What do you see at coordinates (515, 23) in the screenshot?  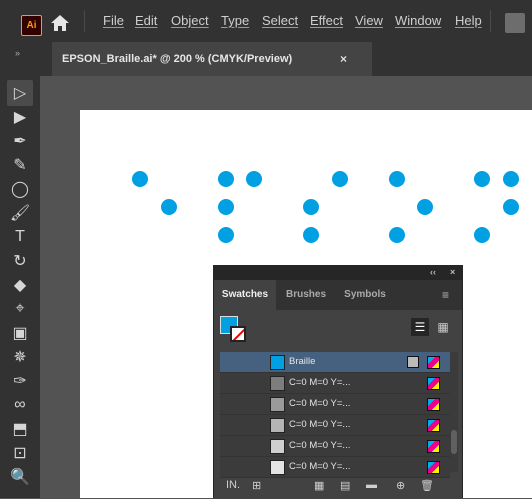 I see `share-icon` at bounding box center [515, 23].